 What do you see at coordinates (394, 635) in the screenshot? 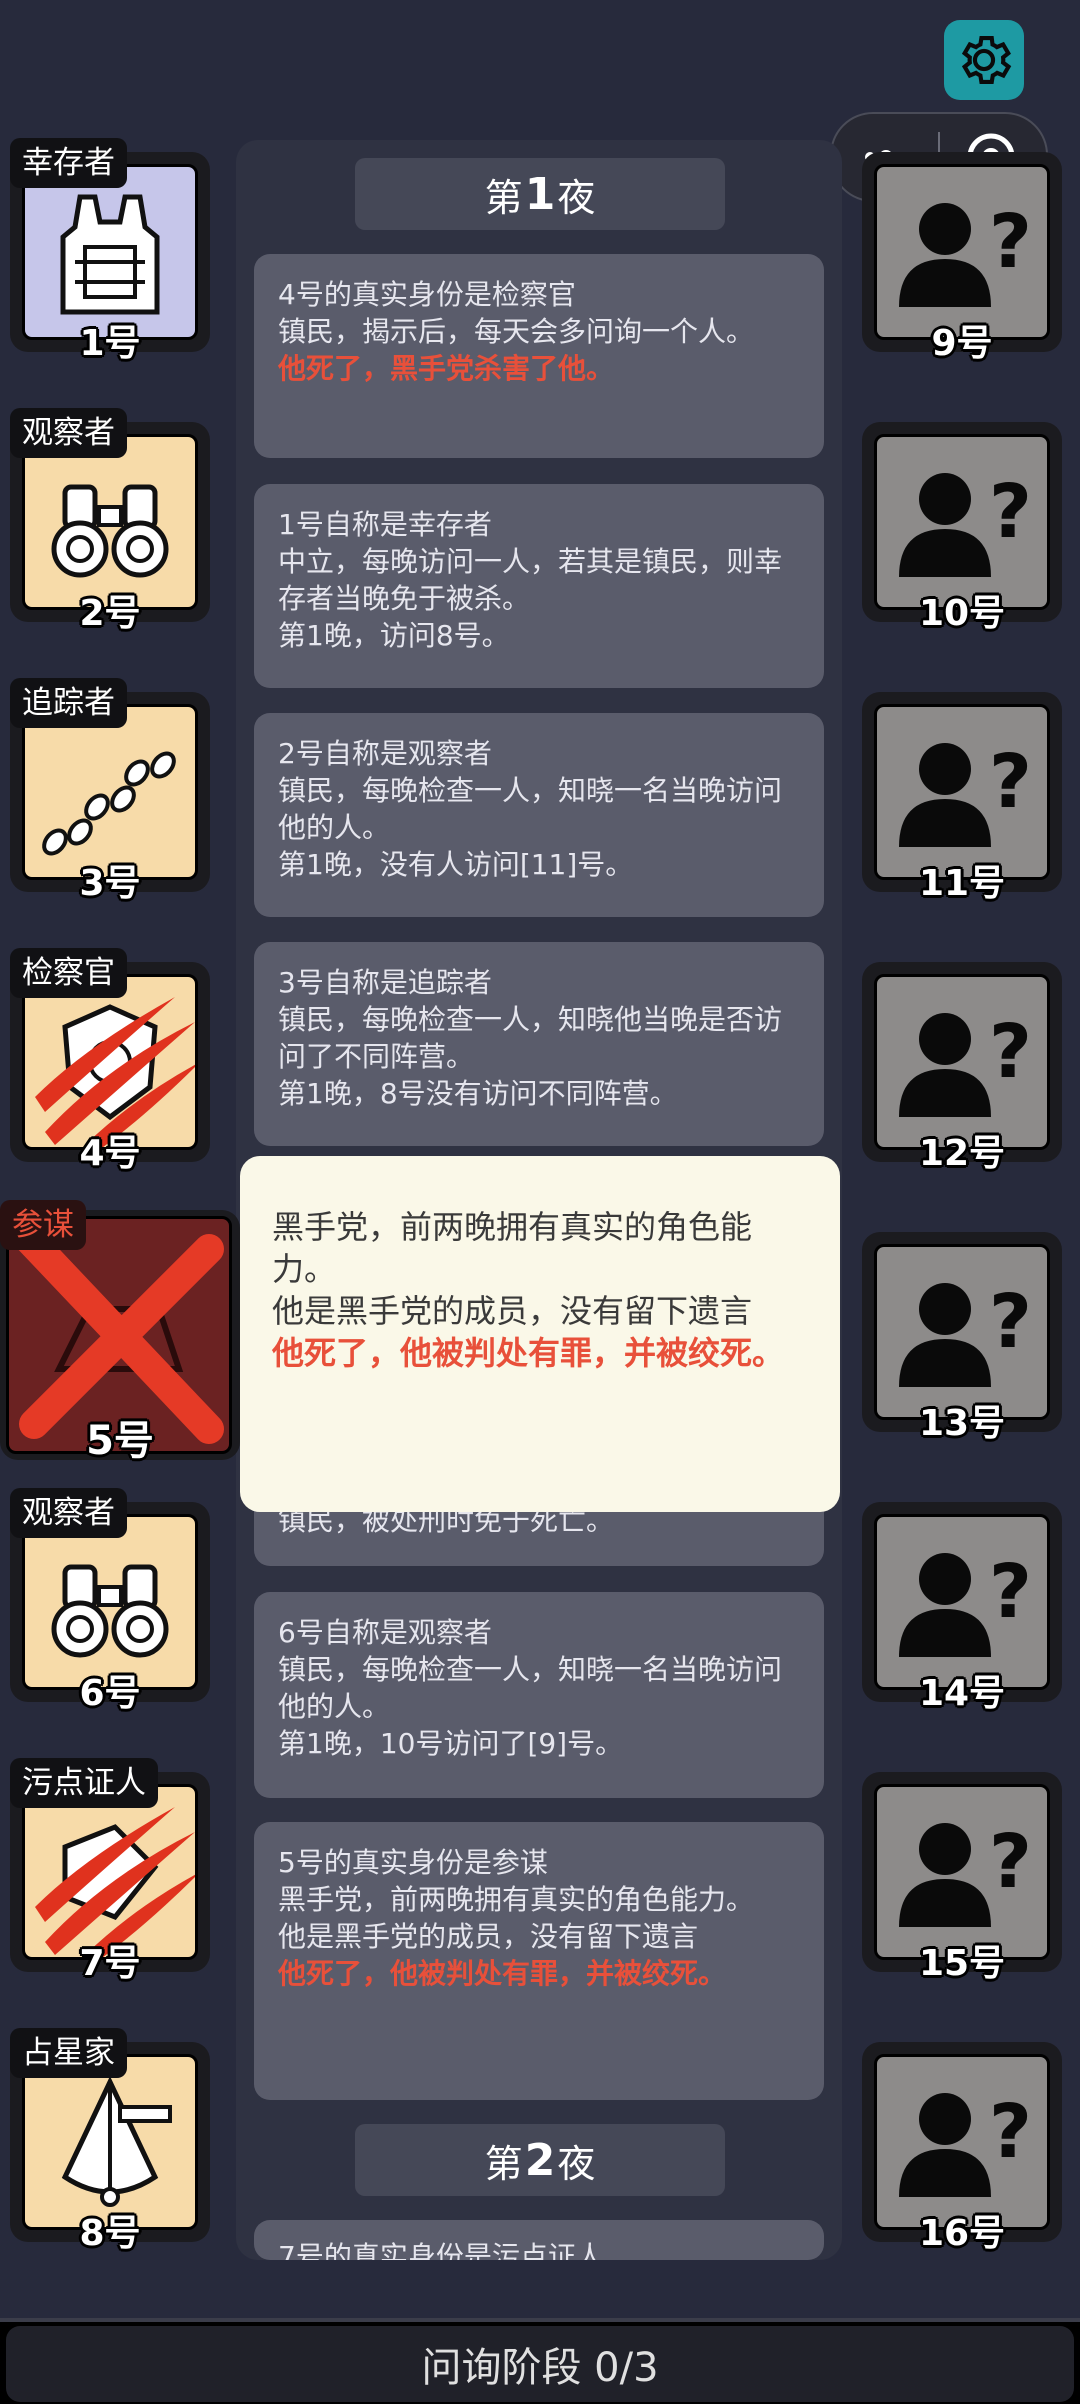
I see `message-line: 第1晚，访问8号。` at bounding box center [394, 635].